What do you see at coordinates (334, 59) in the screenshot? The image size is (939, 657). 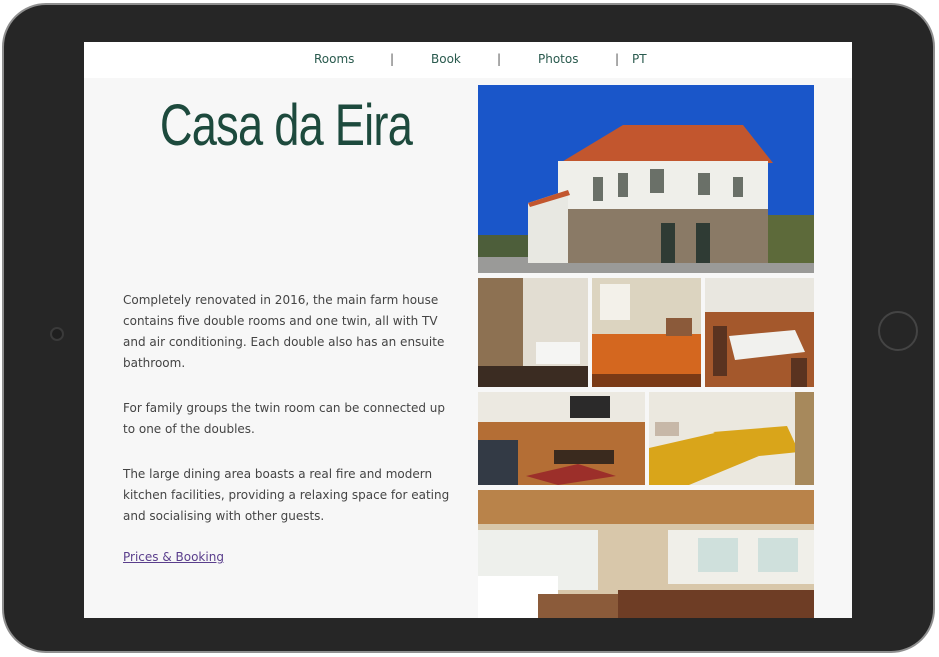 I see `nav-rooms: Rooms` at bounding box center [334, 59].